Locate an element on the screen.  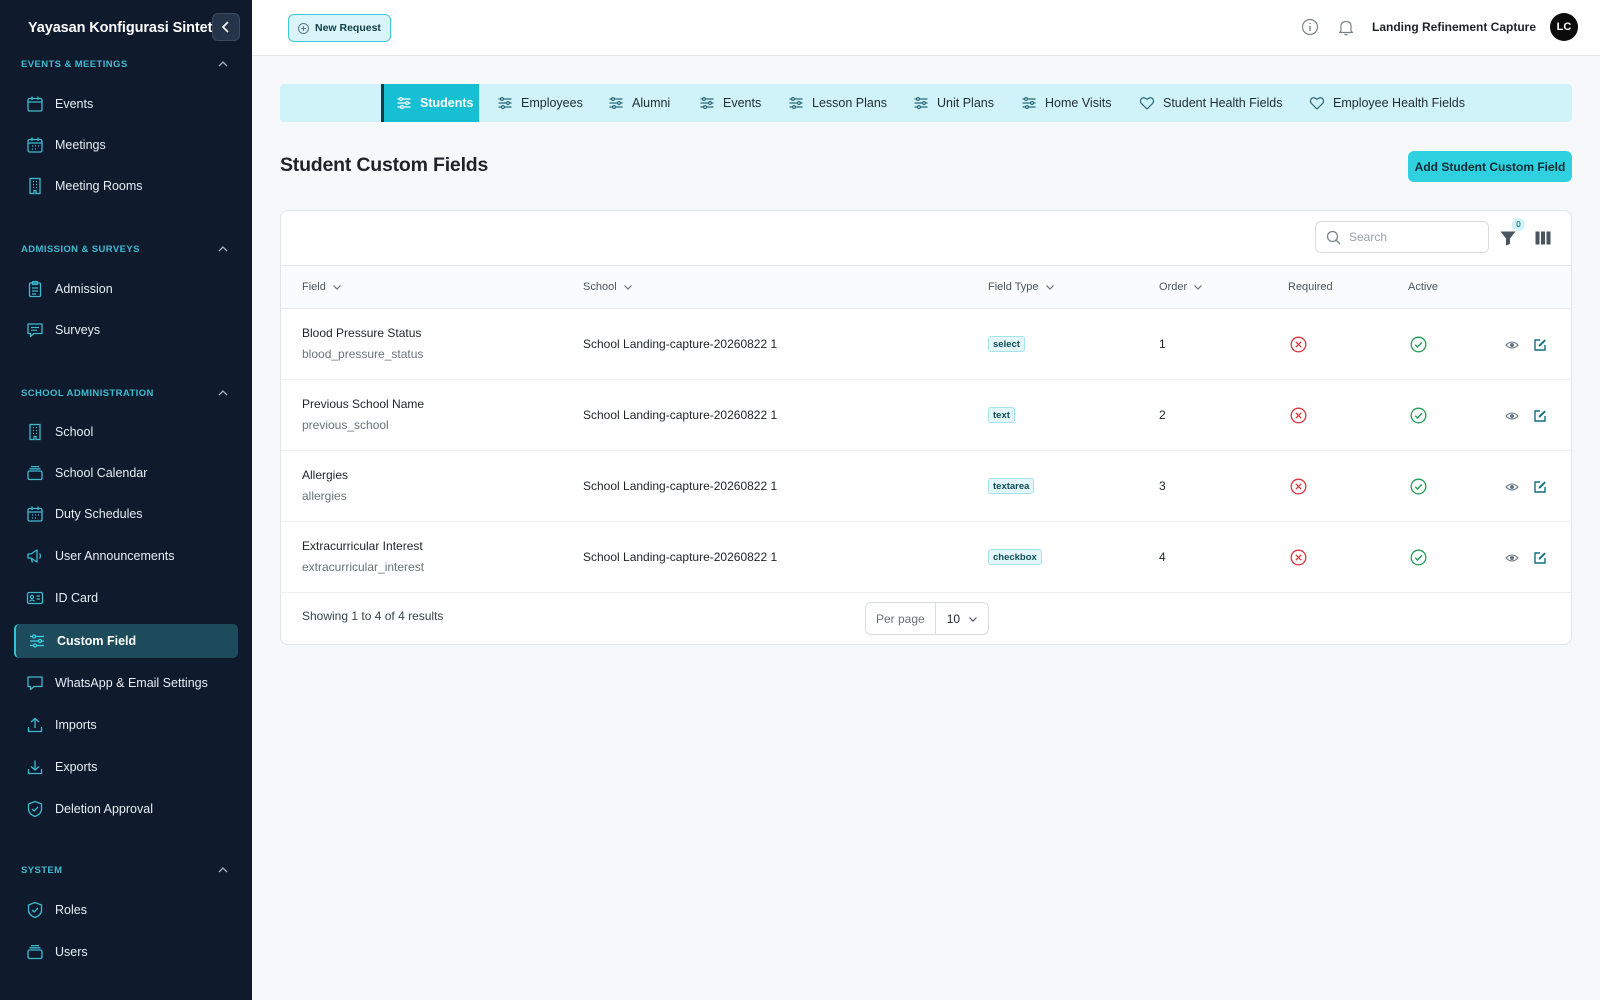
brand-title: Yayasan Konfigurasi Sintetis is located at coordinates (126, 27).